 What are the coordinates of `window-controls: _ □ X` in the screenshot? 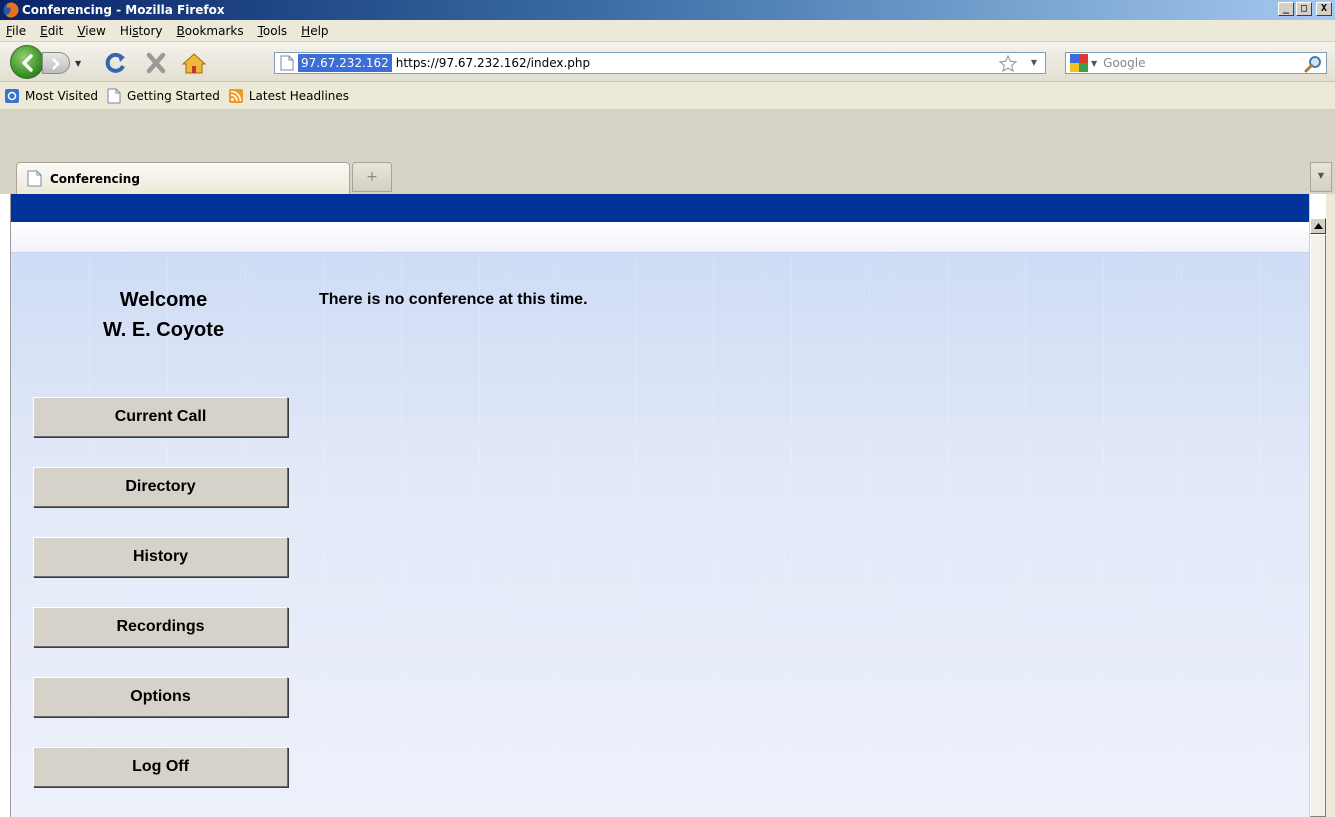 It's located at (1305, 9).